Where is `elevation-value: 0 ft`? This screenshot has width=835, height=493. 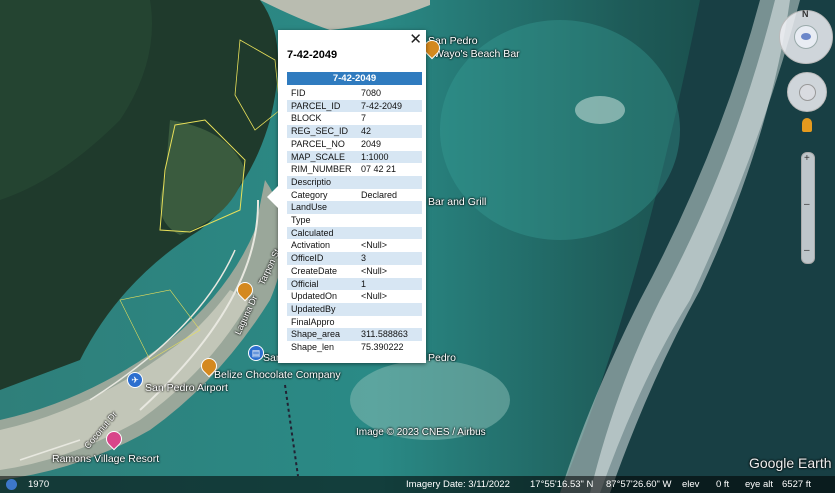 elevation-value: 0 ft is located at coordinates (723, 484).